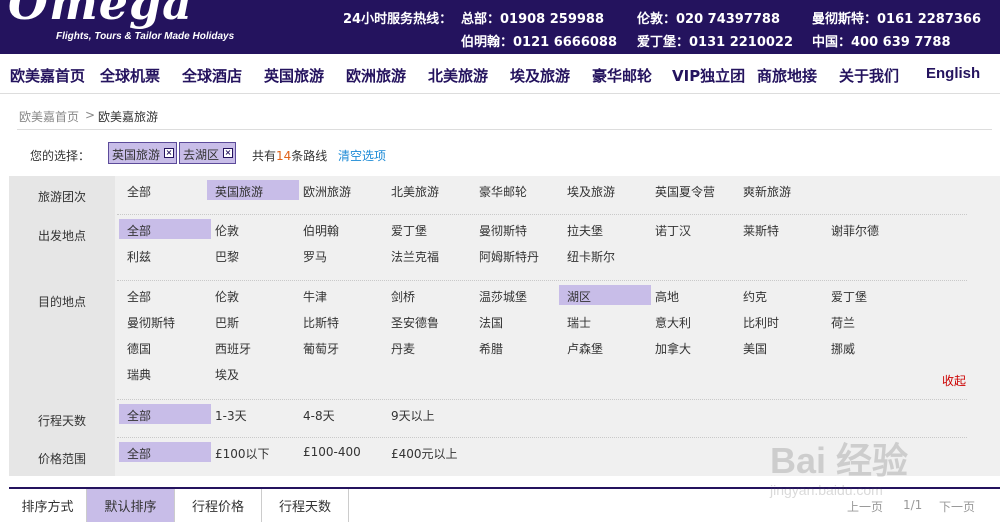 The width and height of the screenshot is (1000, 522). Describe the element at coordinates (781, 229) in the screenshot. I see `filter-option: 莱斯特` at that location.